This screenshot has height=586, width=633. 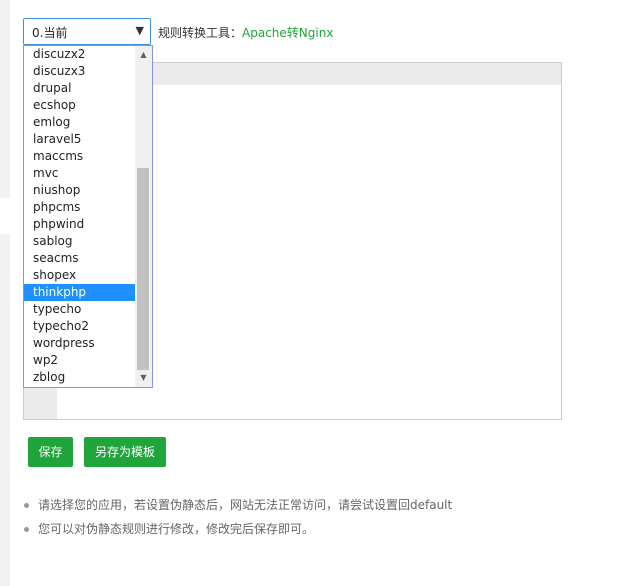 What do you see at coordinates (79, 88) in the screenshot?
I see `dropdown-option: drupal` at bounding box center [79, 88].